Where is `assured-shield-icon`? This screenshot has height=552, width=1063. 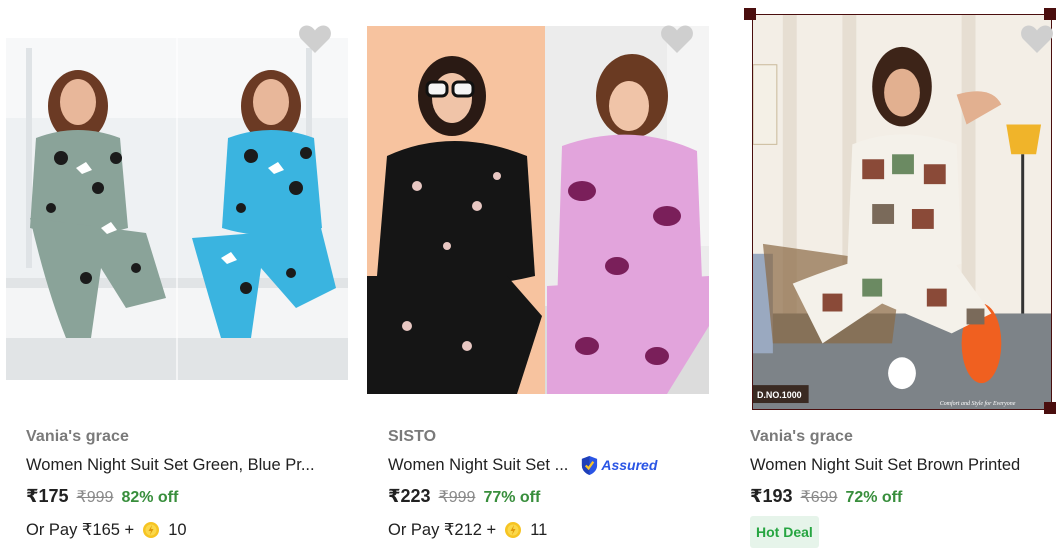
assured-shield-icon is located at coordinates (590, 465).